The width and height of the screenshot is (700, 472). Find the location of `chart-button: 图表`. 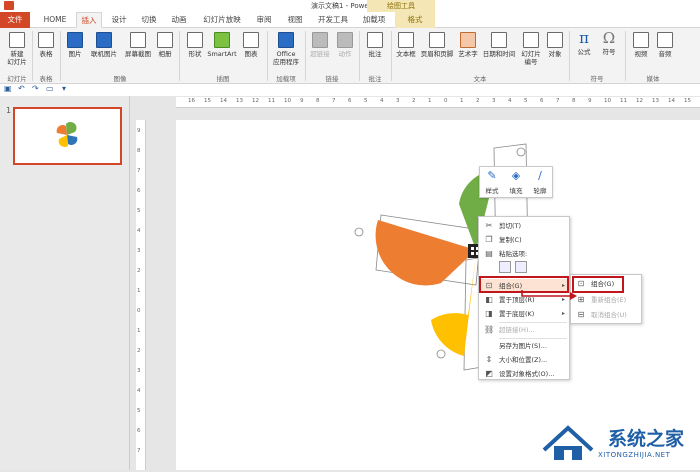

chart-button: 图表 is located at coordinates (251, 45).